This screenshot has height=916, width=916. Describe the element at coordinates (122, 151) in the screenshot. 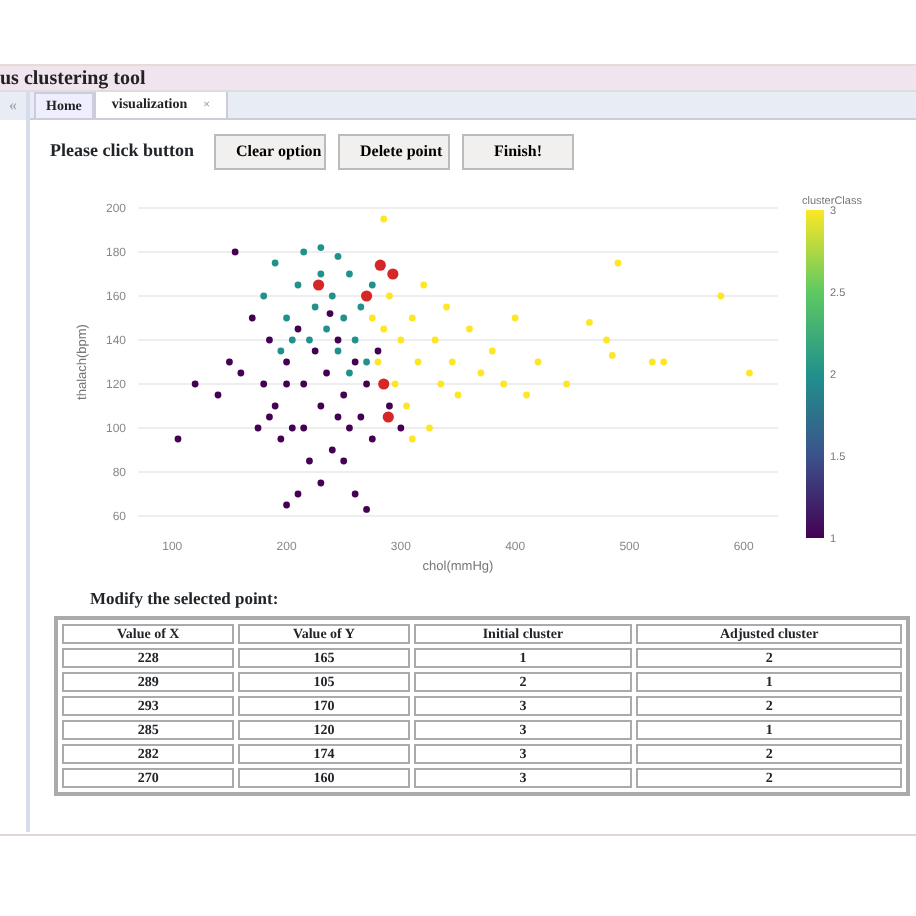

I see `prompt-text: Please click button` at that location.